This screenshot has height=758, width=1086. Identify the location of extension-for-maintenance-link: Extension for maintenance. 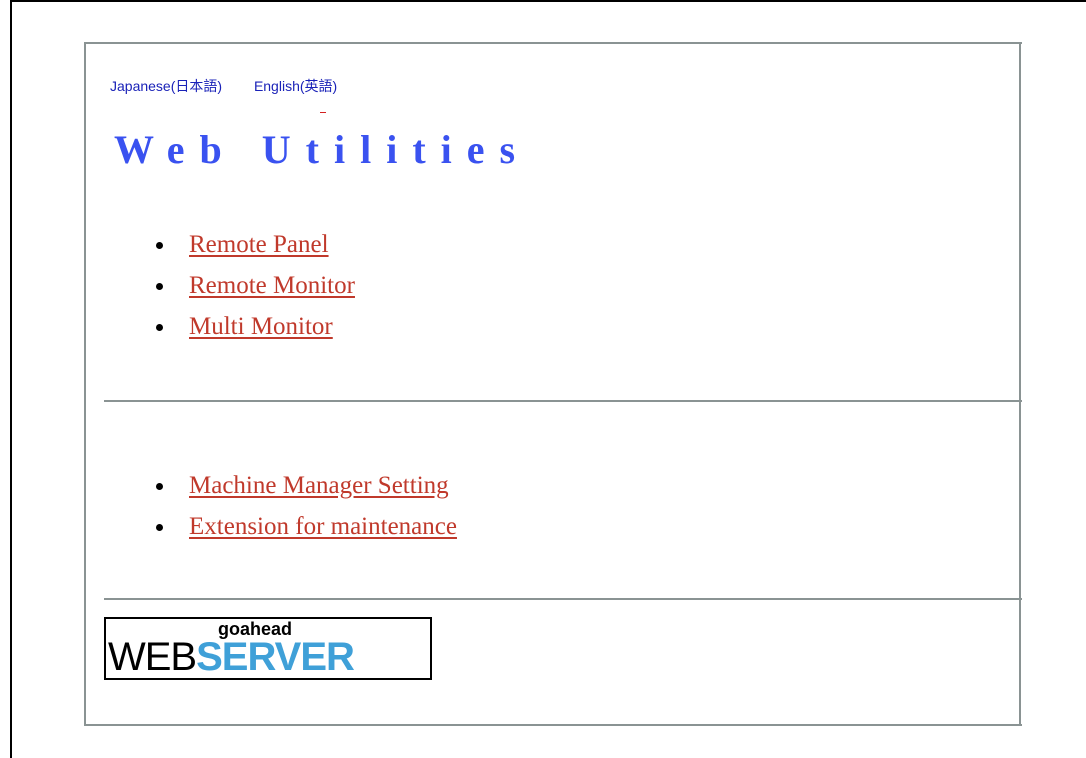
(323, 526).